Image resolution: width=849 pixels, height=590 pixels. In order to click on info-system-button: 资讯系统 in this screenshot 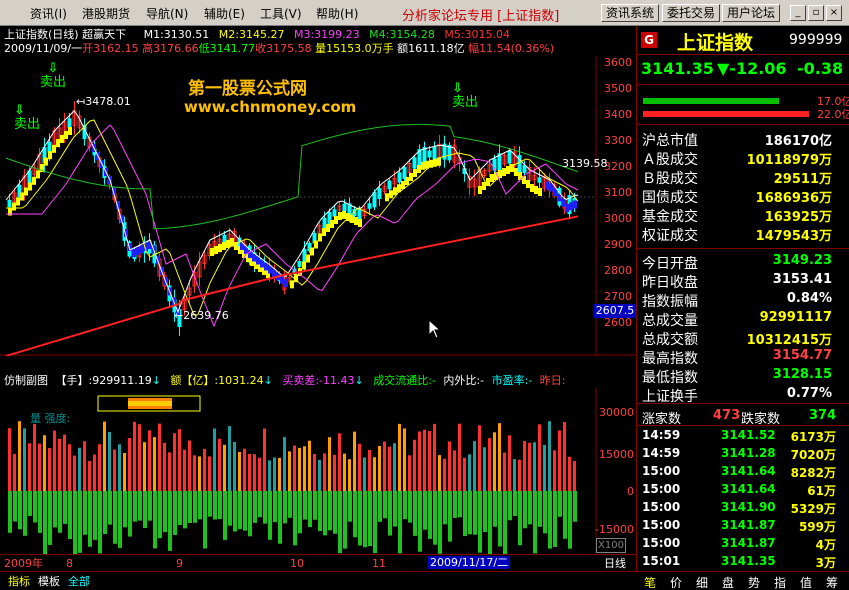, I will do `click(630, 13)`.